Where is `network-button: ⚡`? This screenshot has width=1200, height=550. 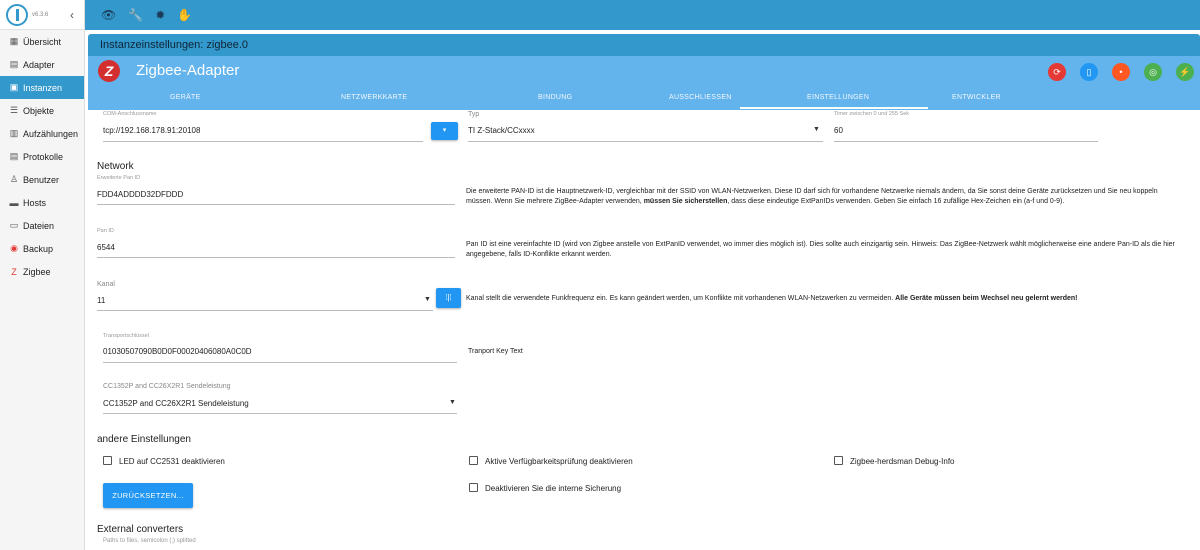
network-button: ⚡ is located at coordinates (1185, 72).